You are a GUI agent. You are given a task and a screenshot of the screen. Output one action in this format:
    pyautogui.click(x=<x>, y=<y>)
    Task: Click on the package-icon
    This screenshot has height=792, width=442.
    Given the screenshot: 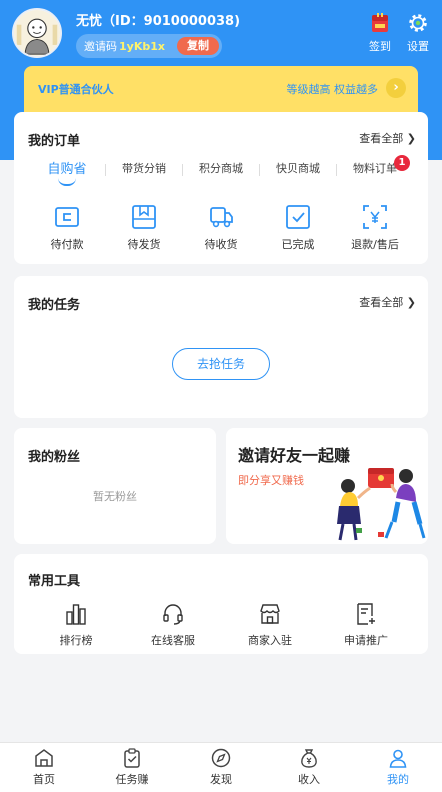 What is the action you would take?
    pyautogui.click(x=144, y=217)
    